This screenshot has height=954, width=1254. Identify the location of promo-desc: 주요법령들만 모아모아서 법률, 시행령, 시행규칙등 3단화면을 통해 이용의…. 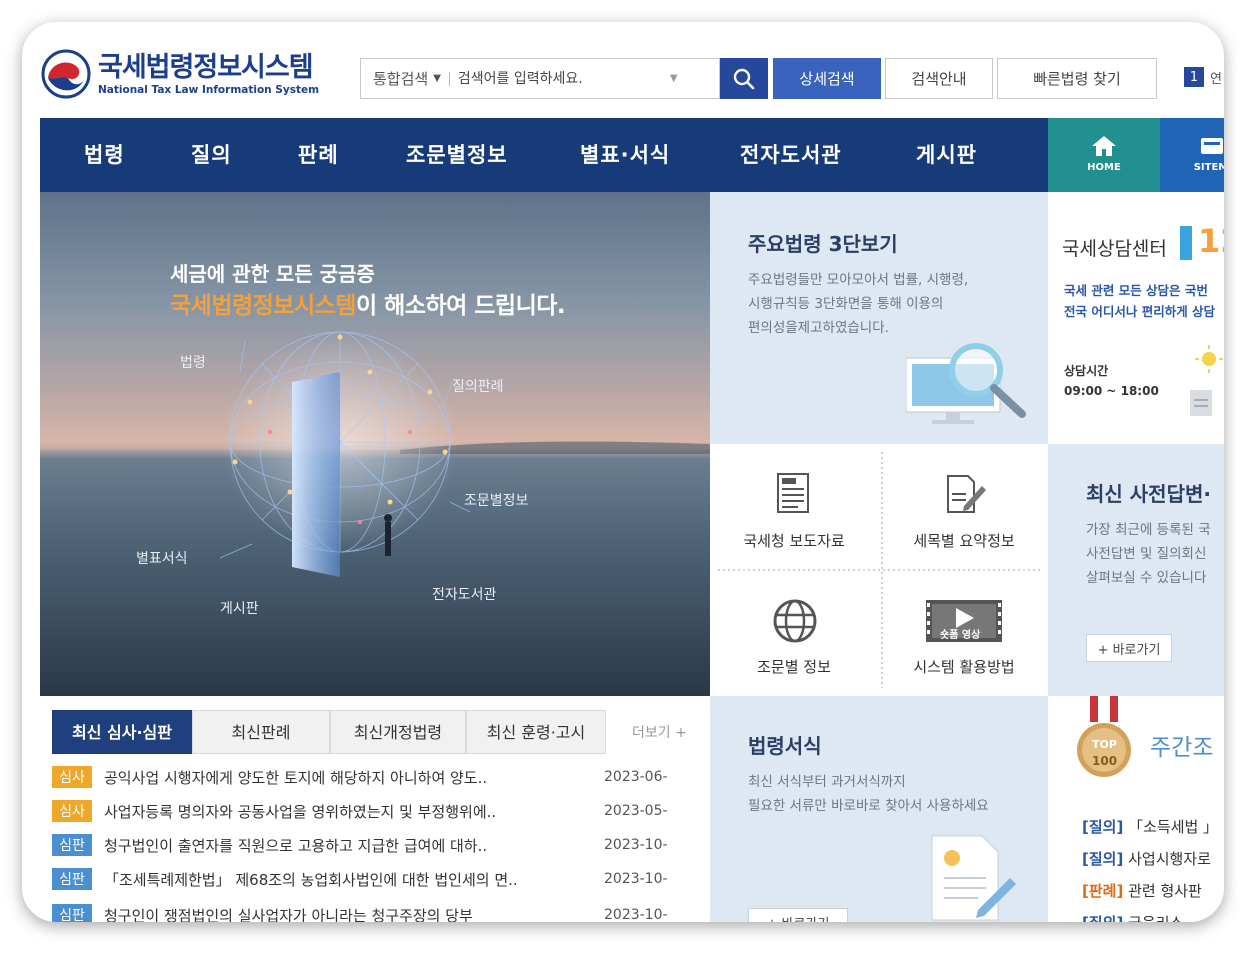
(858, 304).